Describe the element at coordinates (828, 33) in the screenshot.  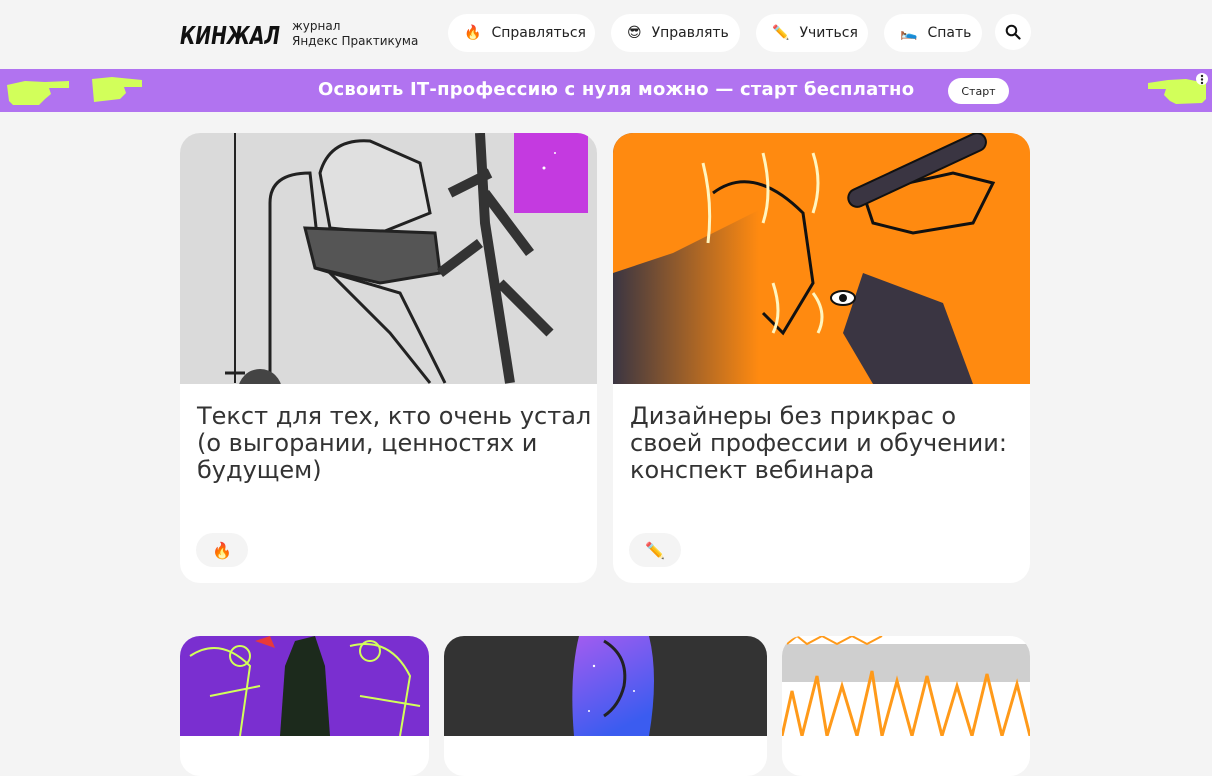
I see `nav-label: Учиться` at that location.